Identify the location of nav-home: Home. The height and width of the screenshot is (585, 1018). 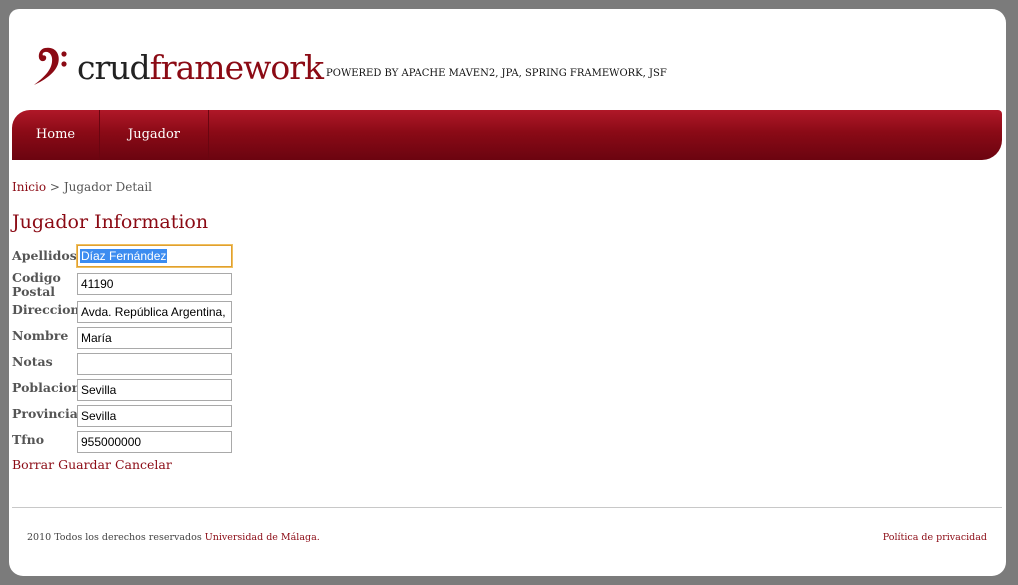
(56, 135).